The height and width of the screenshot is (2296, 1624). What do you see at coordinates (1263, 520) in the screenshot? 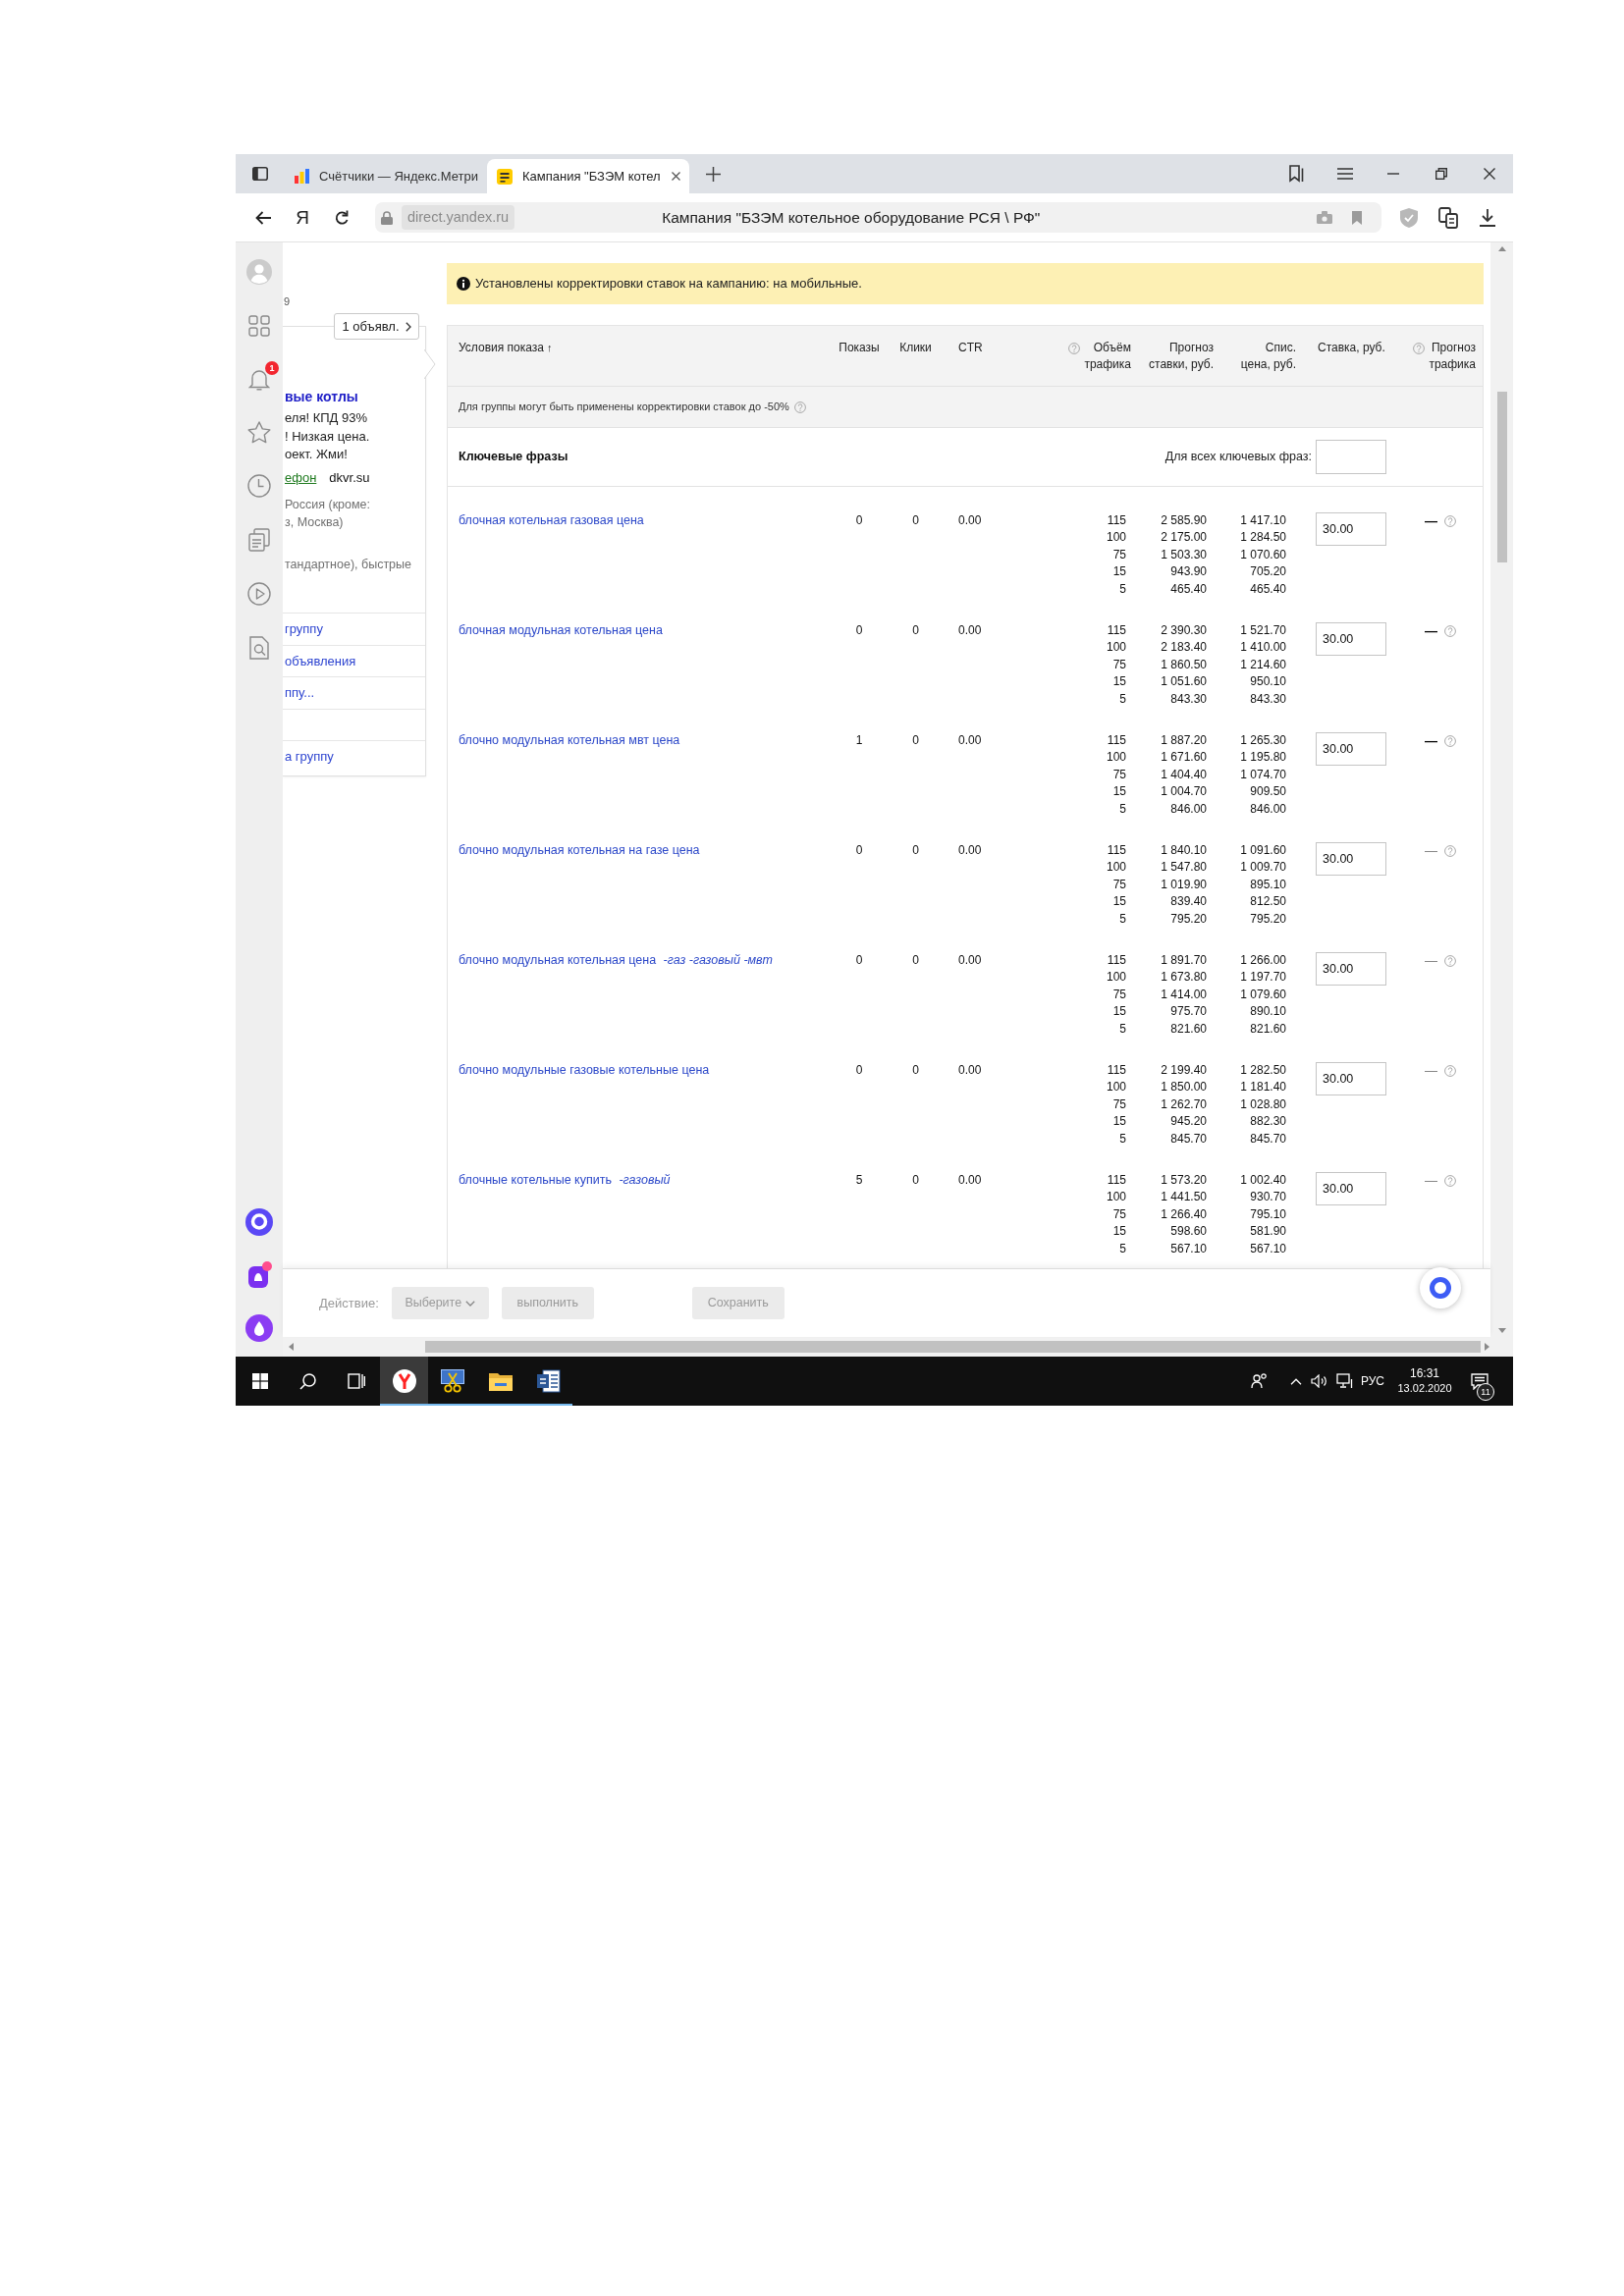
I see `charge-value: 1 417.10` at bounding box center [1263, 520].